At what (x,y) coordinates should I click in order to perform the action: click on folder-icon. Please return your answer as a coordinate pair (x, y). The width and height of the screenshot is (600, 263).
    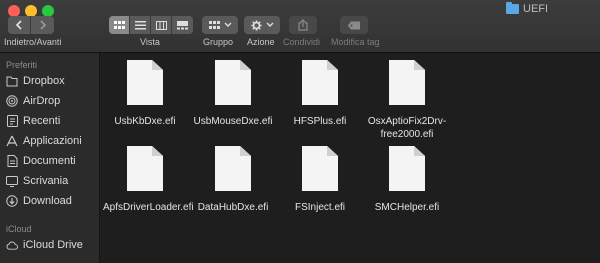
    Looking at the image, I should click on (512, 8).